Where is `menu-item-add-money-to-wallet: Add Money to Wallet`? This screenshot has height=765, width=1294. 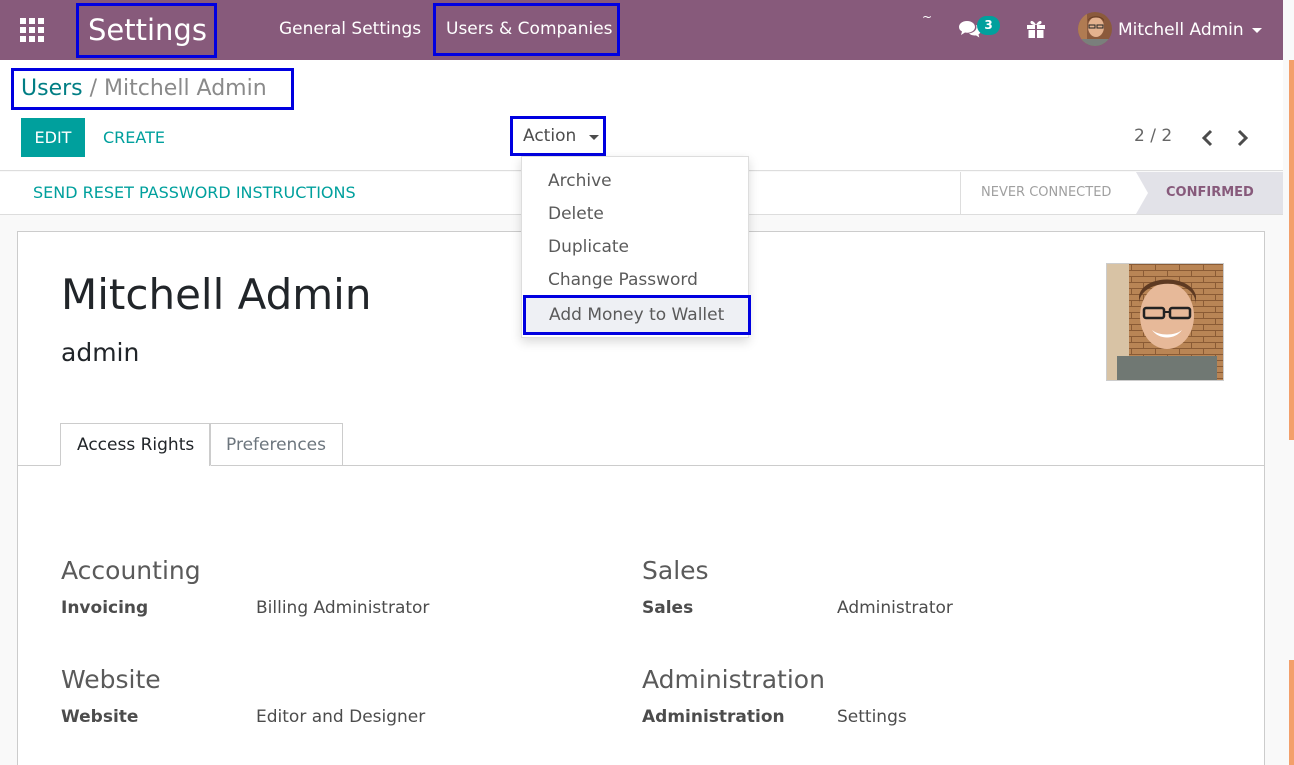 menu-item-add-money-to-wallet: Add Money to Wallet is located at coordinates (637, 315).